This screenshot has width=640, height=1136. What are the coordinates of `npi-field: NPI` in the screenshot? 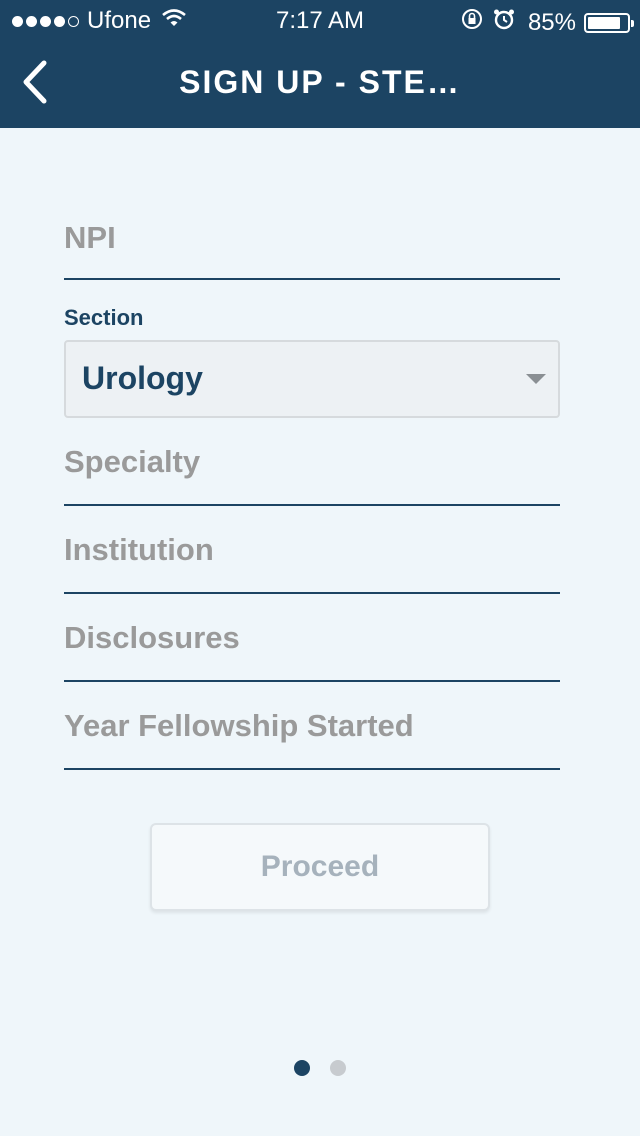 It's located at (312, 236).